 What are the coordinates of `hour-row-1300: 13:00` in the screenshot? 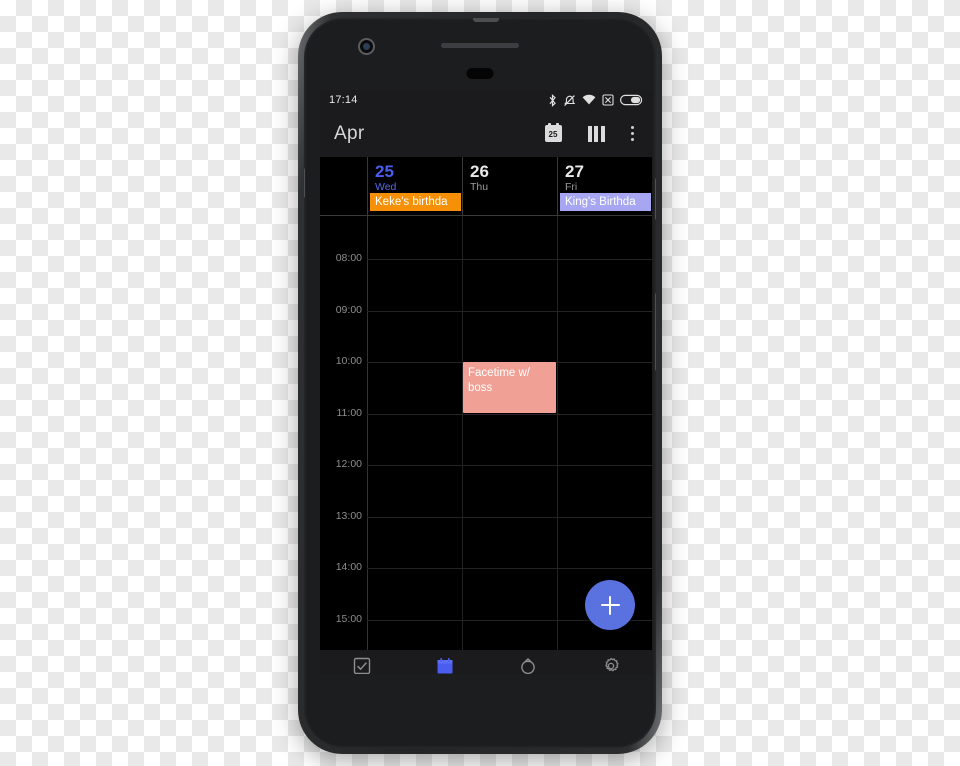 It's located at (486, 539).